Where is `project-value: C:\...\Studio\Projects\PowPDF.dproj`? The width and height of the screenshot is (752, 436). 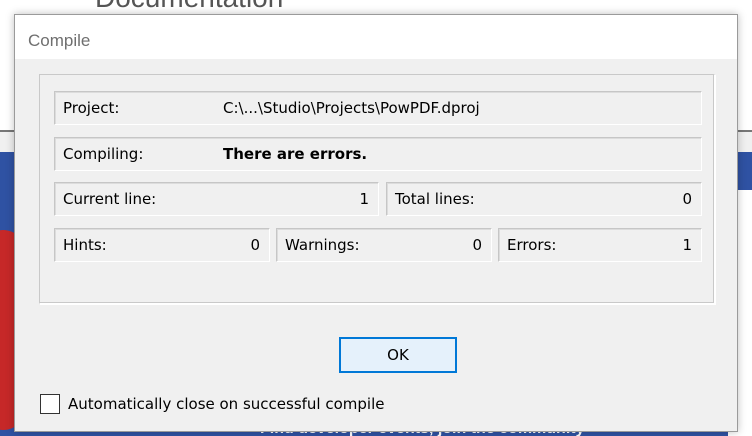
project-value: C:\...\Studio\Projects\PowPDF.dproj is located at coordinates (351, 108).